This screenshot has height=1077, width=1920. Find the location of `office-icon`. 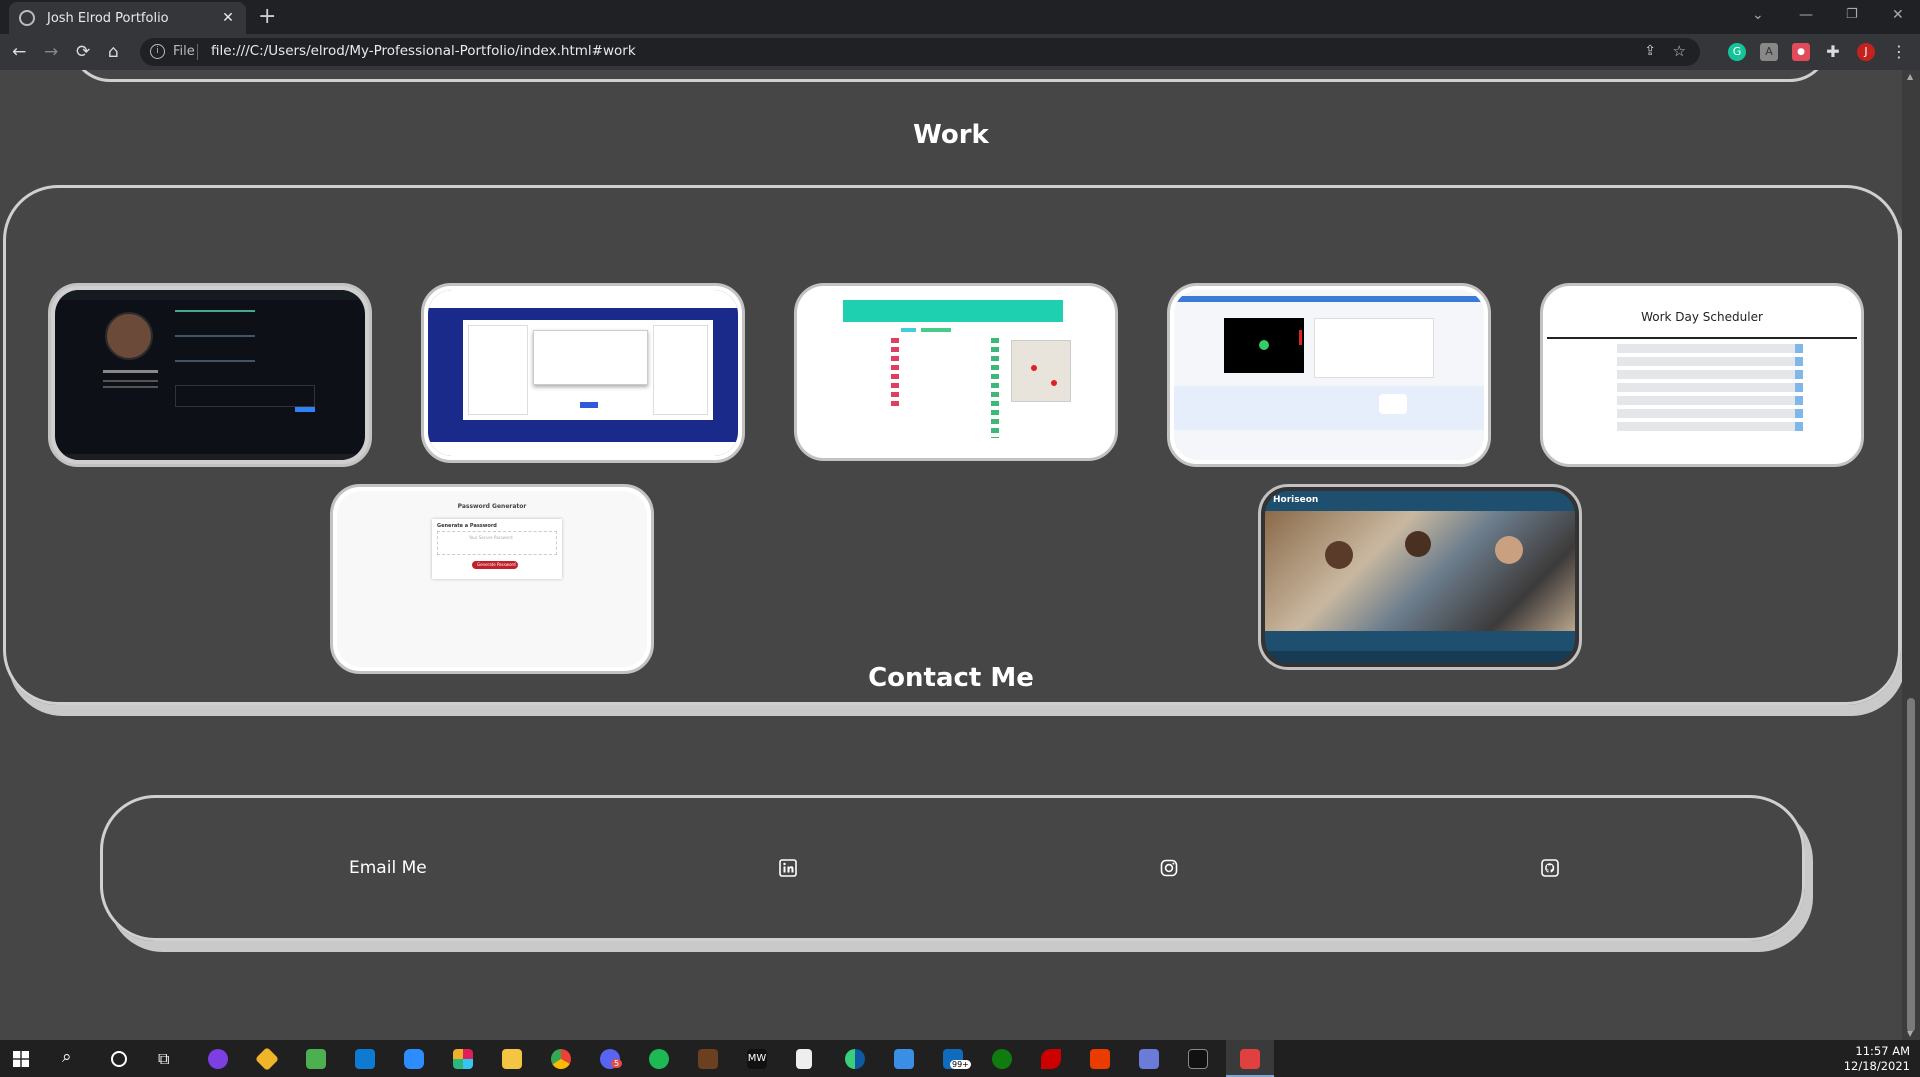

office-icon is located at coordinates (1100, 1059).